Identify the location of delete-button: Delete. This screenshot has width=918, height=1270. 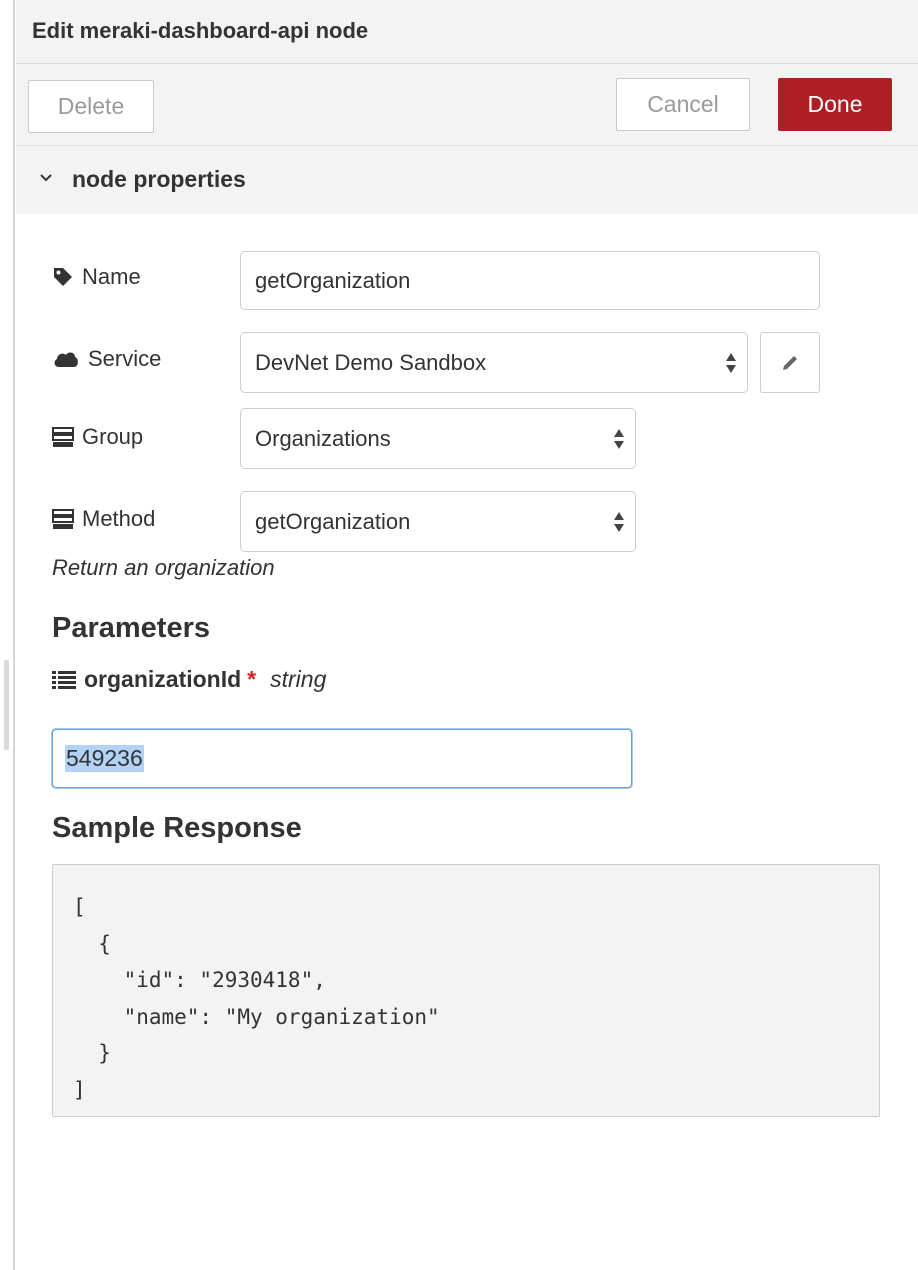
(91, 106).